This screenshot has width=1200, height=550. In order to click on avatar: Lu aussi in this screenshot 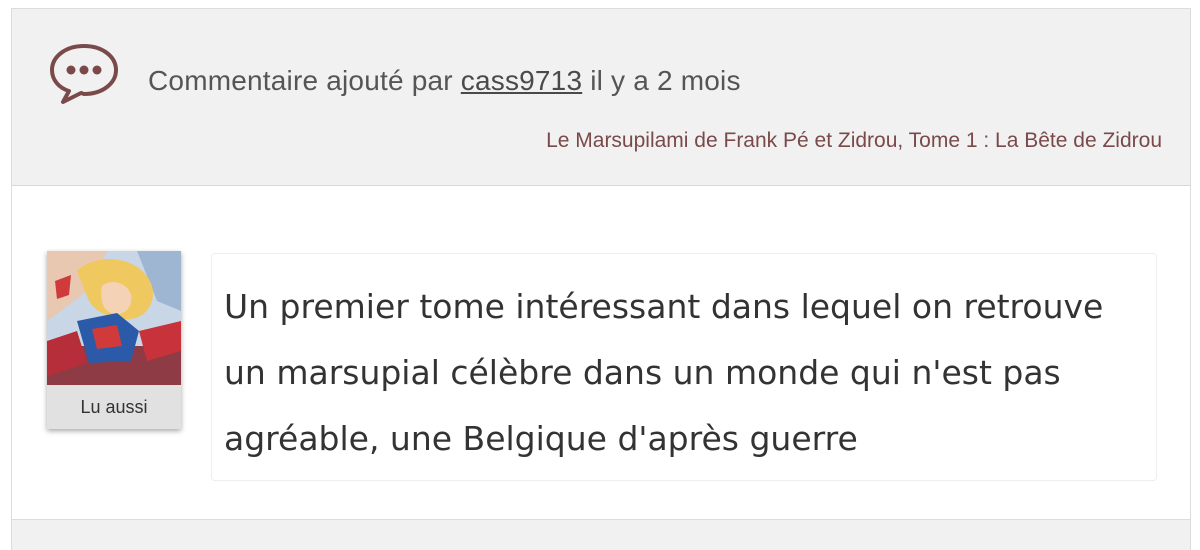, I will do `click(114, 340)`.